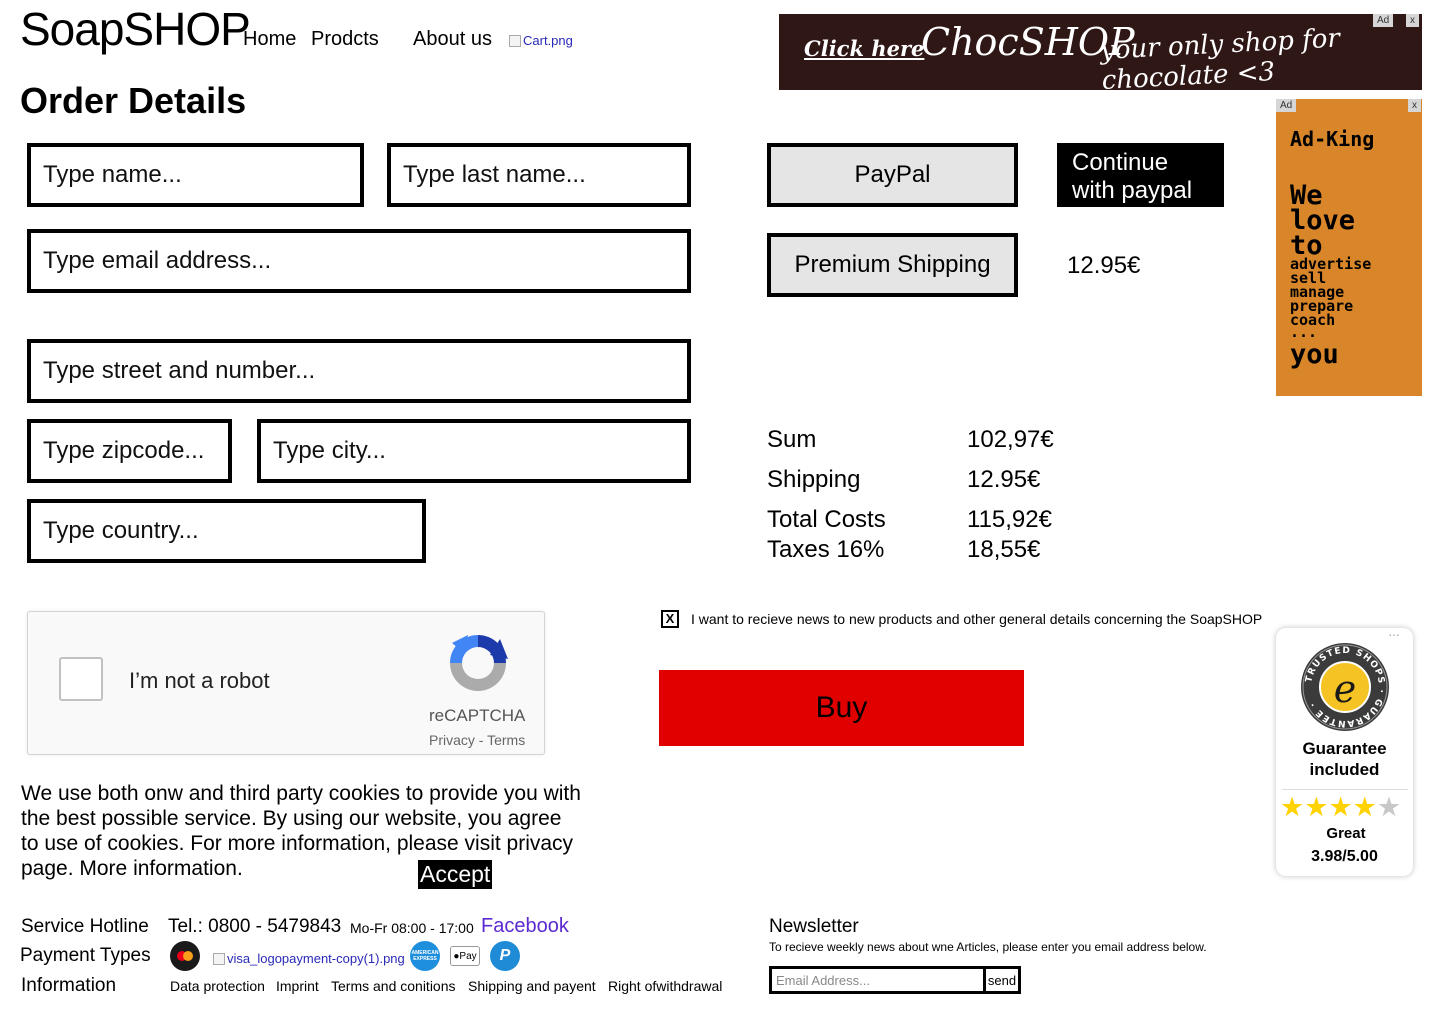 This screenshot has height=1024, width=1440. What do you see at coordinates (539, 175) in the screenshot?
I see `last-name-input` at bounding box center [539, 175].